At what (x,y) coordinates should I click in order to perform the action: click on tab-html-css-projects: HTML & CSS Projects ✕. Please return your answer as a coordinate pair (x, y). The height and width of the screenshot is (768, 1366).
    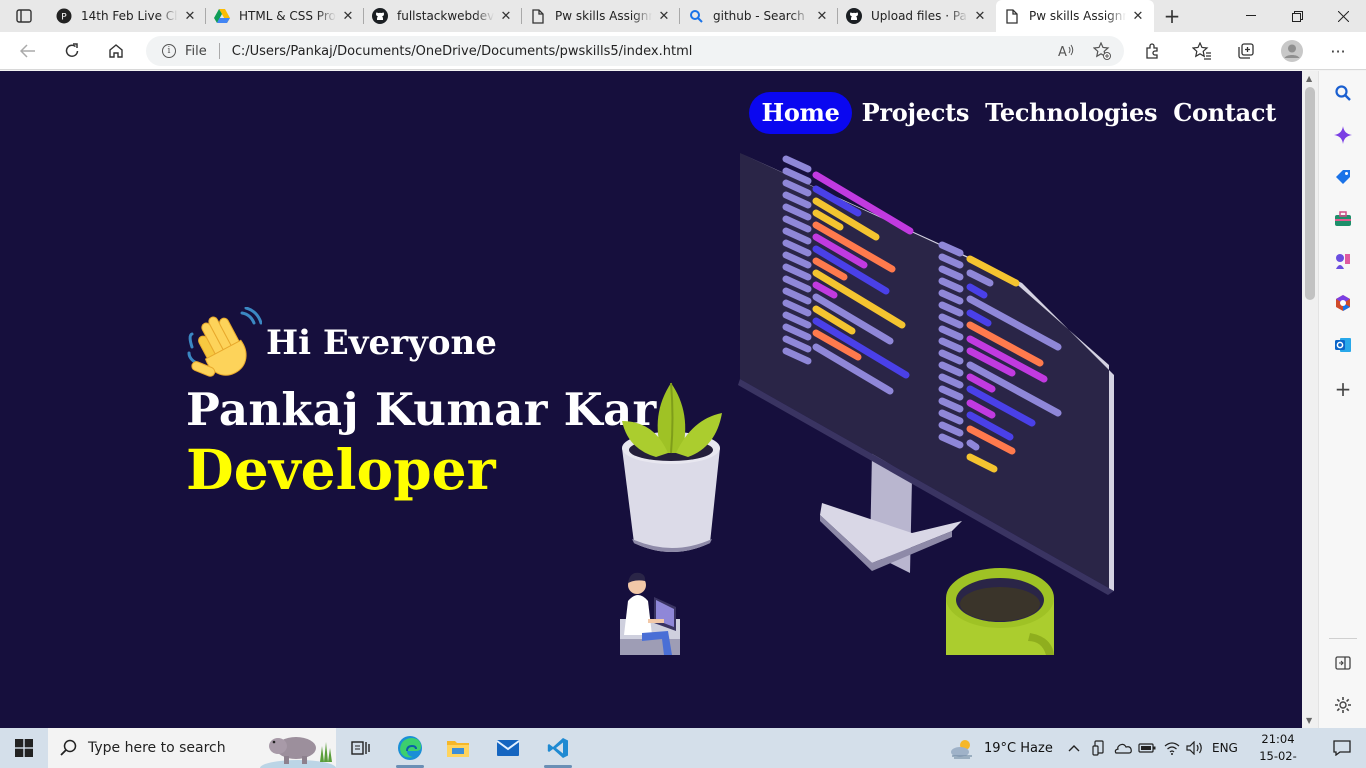
    Looking at the image, I should click on (285, 16).